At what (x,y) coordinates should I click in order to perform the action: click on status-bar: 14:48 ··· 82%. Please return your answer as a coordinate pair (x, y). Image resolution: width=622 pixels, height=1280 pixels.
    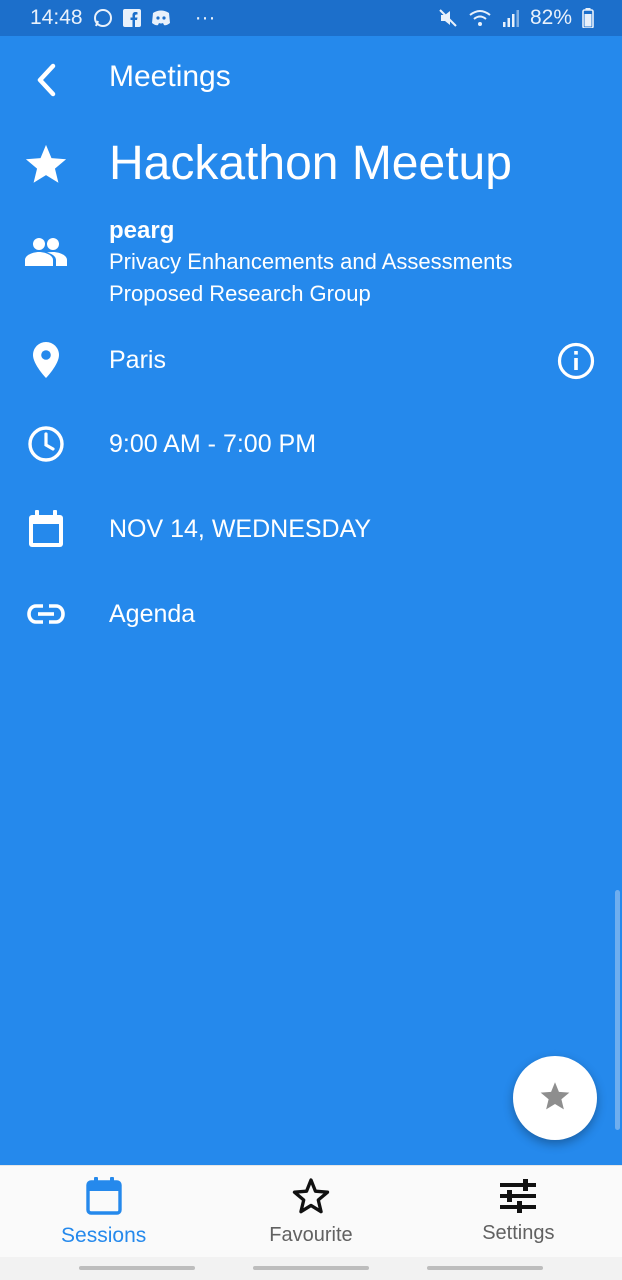
    Looking at the image, I should click on (311, 18).